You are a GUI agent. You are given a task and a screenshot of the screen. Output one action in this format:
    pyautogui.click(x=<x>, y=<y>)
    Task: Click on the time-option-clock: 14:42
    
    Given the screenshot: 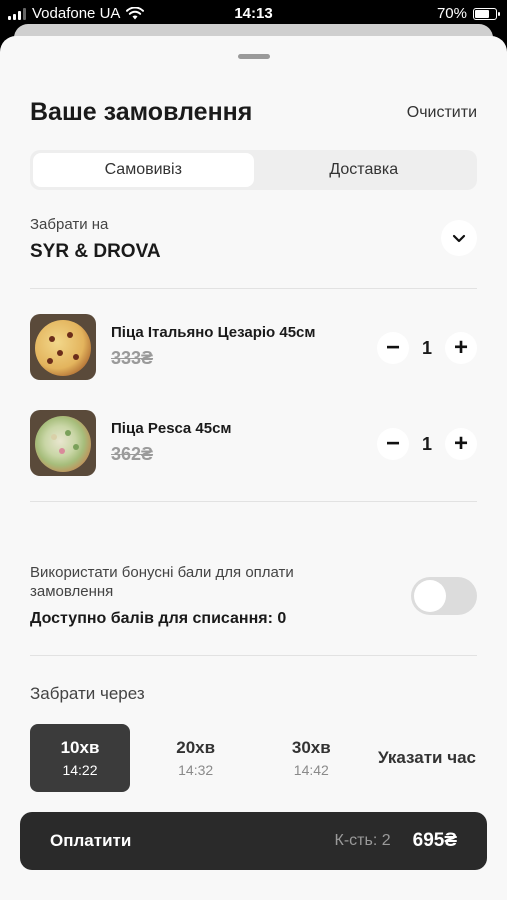 What is the action you would take?
    pyautogui.click(x=311, y=770)
    